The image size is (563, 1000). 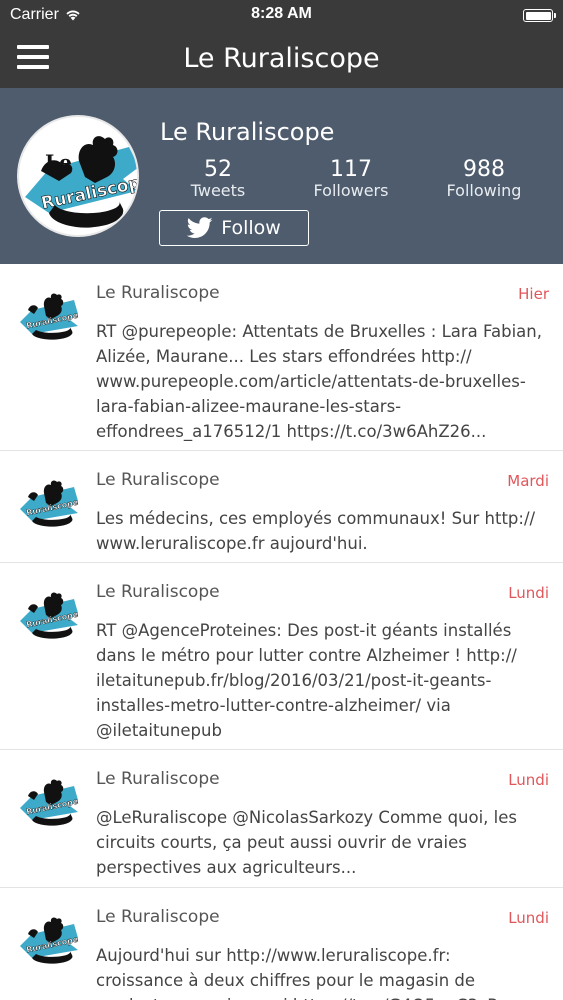 What do you see at coordinates (251, 228) in the screenshot?
I see `follow-label: Follow` at bounding box center [251, 228].